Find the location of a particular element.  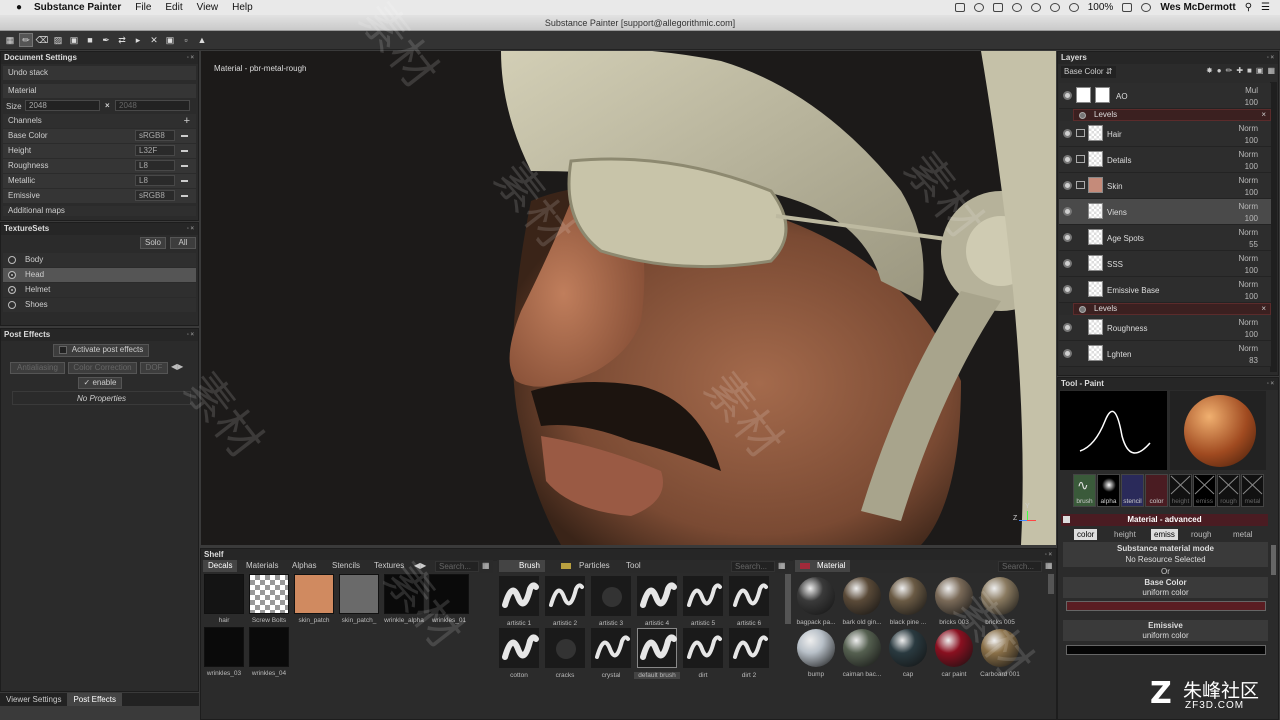

layer-row: AO Mul 100 is located at coordinates (1165, 96).